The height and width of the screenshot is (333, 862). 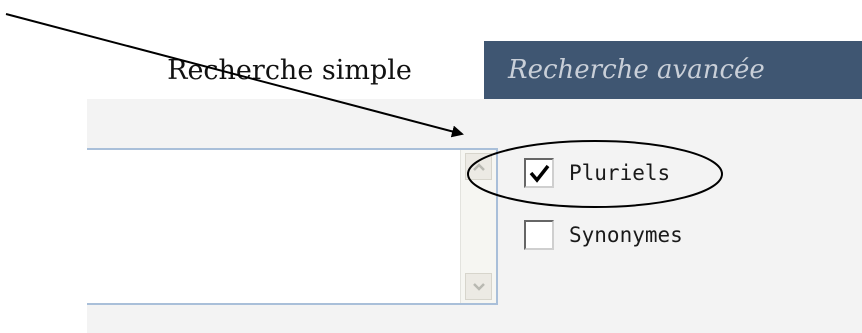 I want to click on pluriels-label: Pluriels, so click(x=620, y=173).